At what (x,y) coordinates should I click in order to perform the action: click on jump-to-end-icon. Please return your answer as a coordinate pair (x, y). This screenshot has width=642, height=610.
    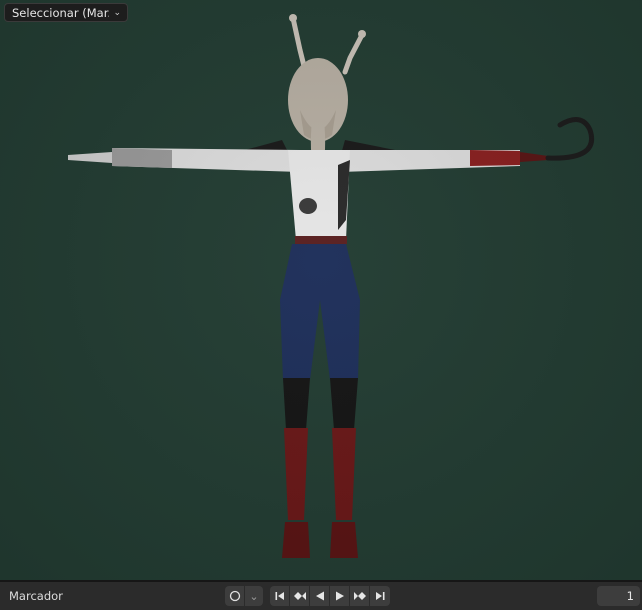
    Looking at the image, I should click on (380, 596).